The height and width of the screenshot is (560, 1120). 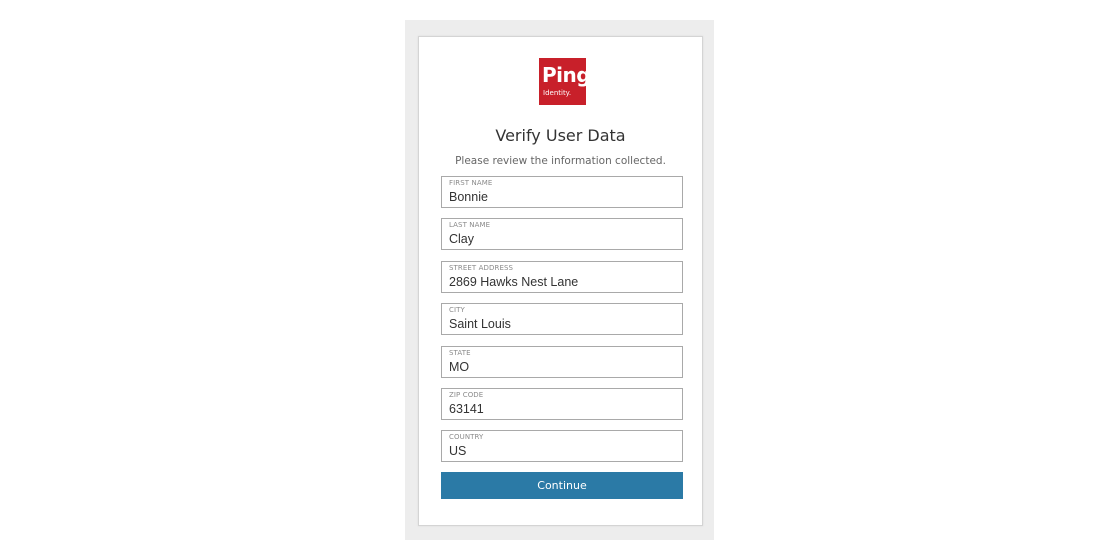 I want to click on city-input, so click(x=562, y=324).